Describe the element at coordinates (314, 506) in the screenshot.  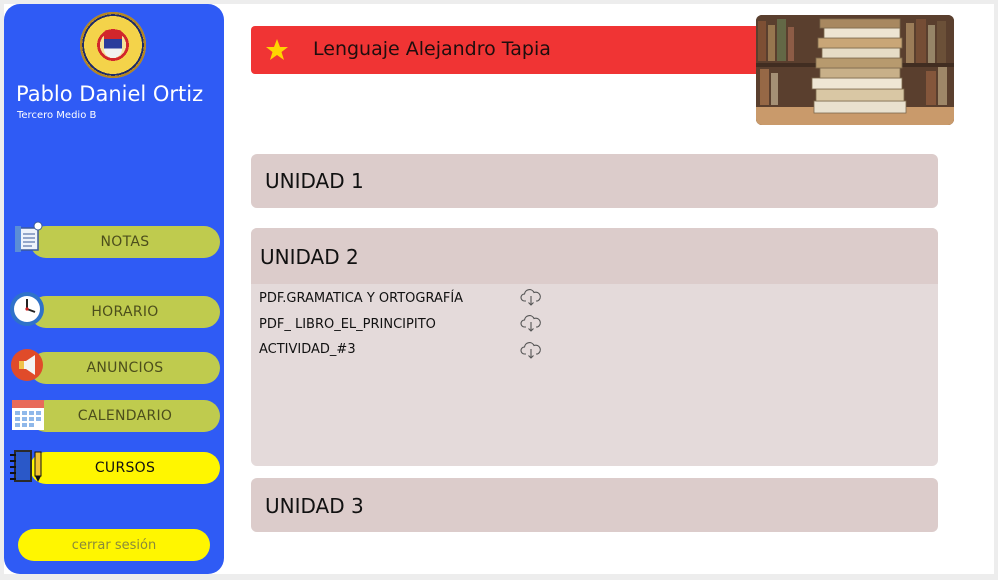
I see `unit-3-title: UNIDAD 3` at that location.